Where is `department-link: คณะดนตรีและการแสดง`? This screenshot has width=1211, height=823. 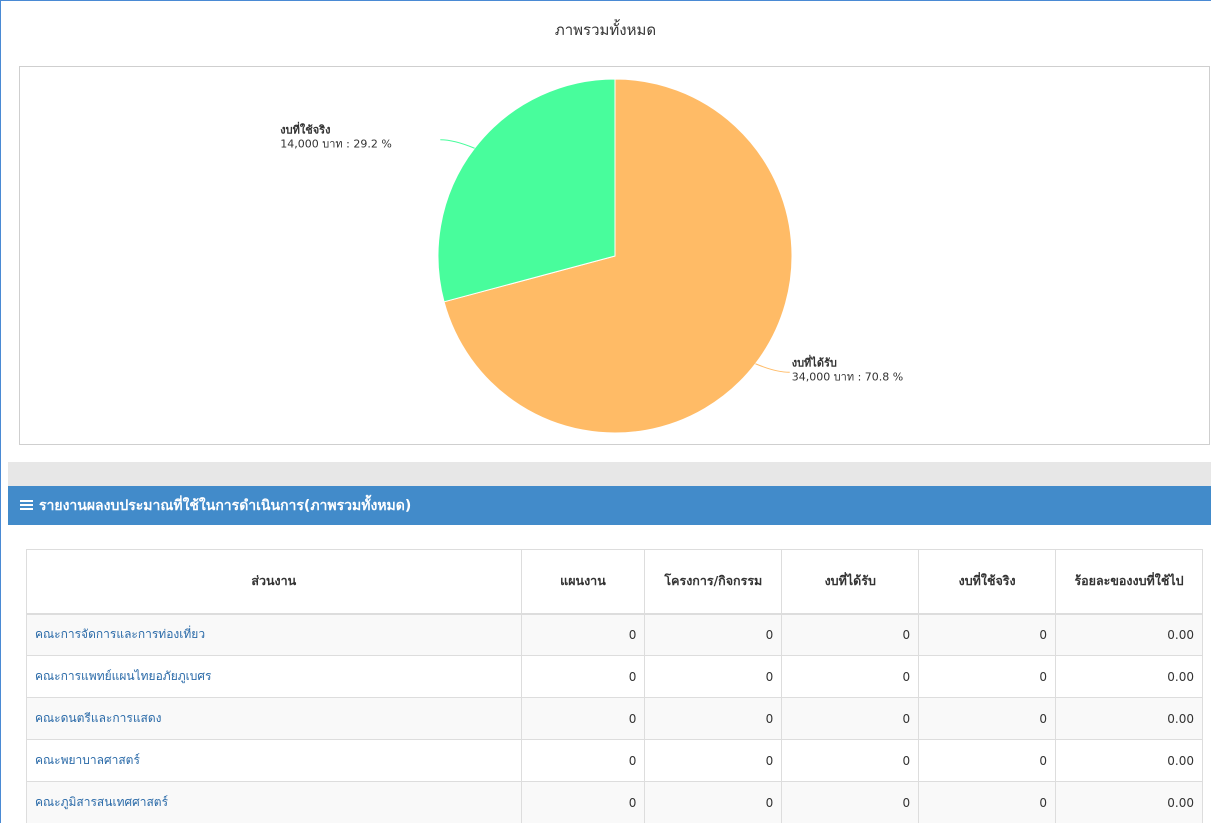 department-link: คณะดนตรีและการแสดง is located at coordinates (274, 718).